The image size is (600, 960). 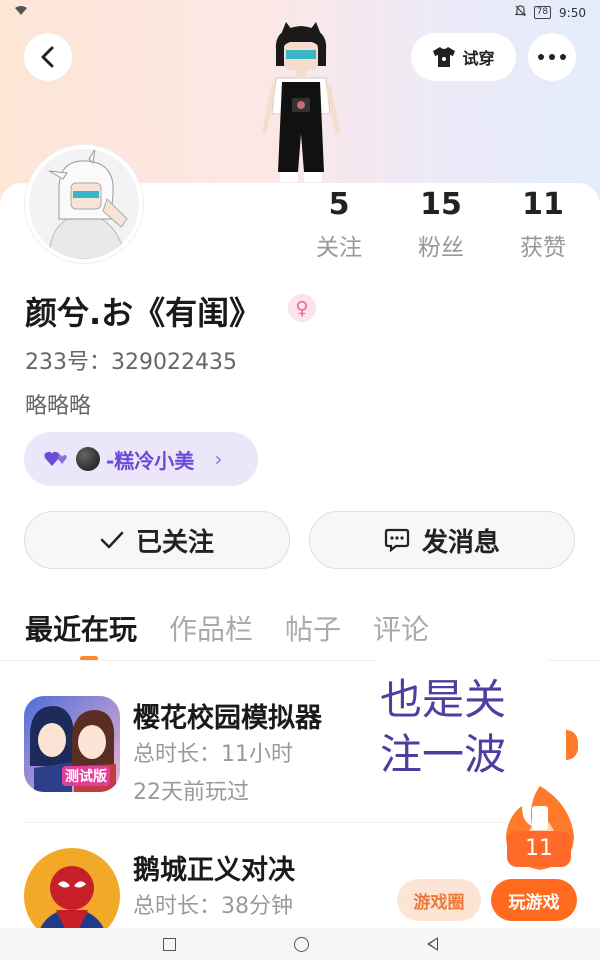 I want to click on mute-icon, so click(x=520, y=12).